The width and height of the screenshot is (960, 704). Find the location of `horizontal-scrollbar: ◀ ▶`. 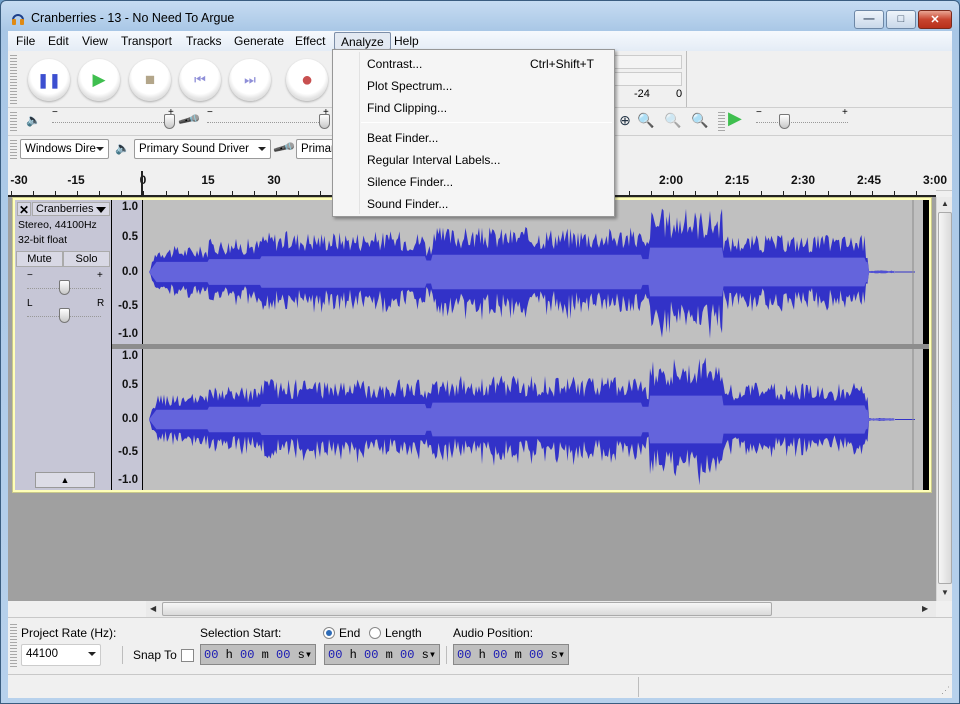

horizontal-scrollbar: ◀ ▶ is located at coordinates (541, 609).